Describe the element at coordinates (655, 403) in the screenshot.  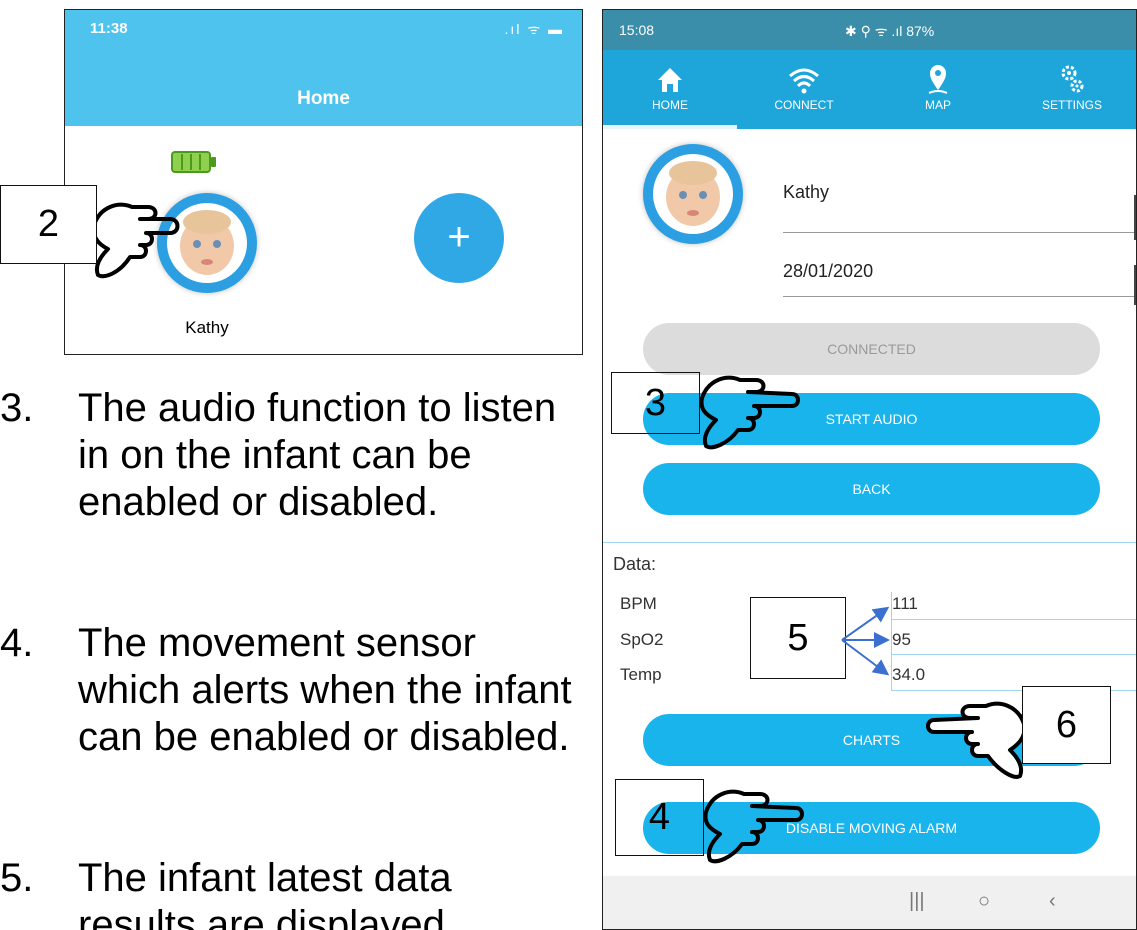
I see `callout-3: 3` at that location.